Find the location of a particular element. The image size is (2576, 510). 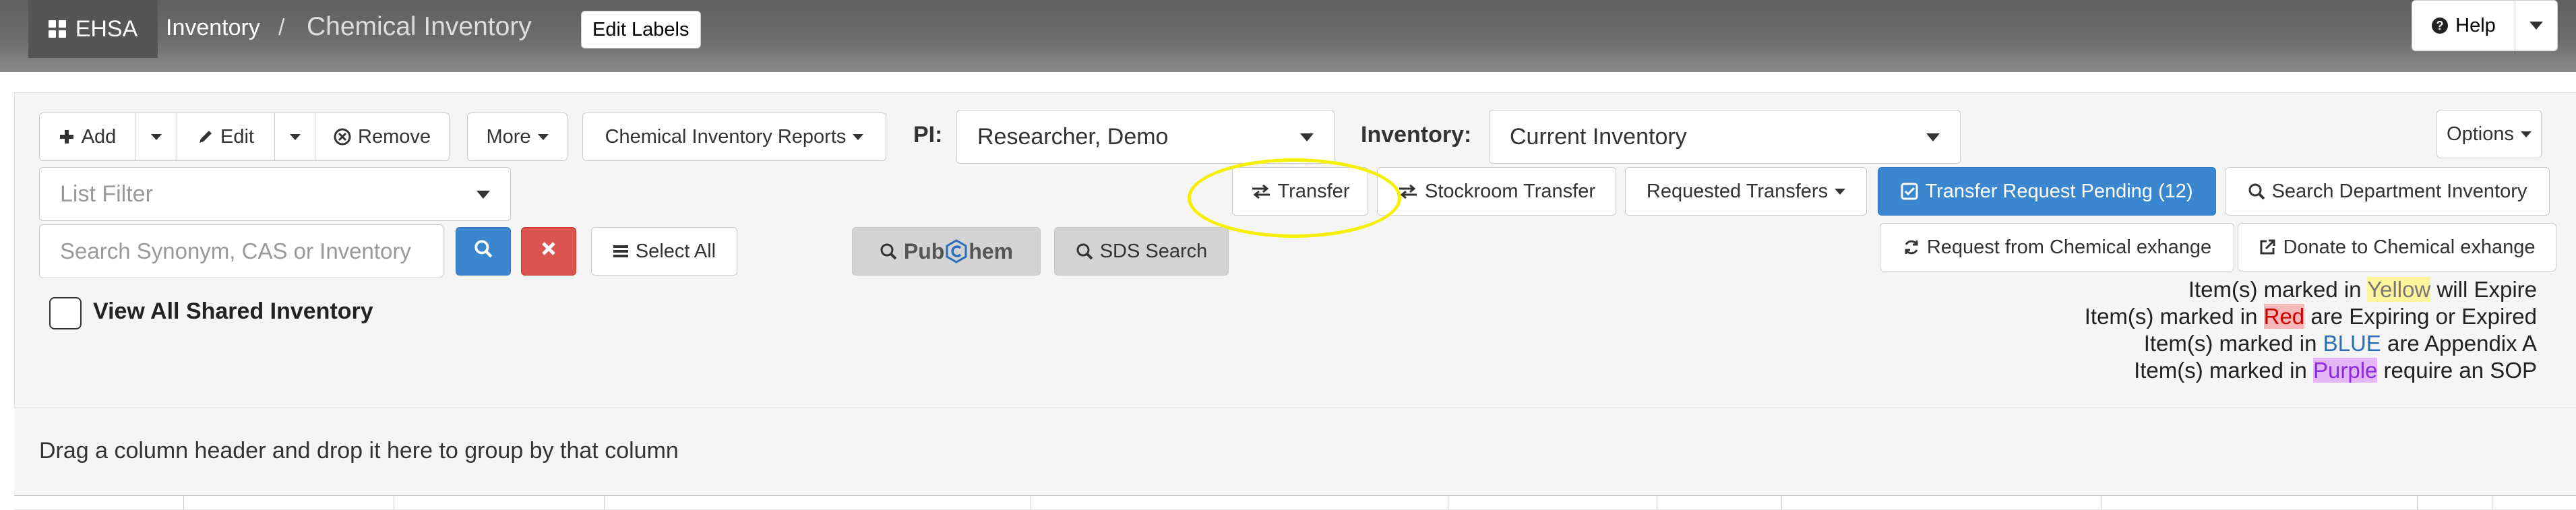

help-dropdown-toggle is located at coordinates (2536, 26).